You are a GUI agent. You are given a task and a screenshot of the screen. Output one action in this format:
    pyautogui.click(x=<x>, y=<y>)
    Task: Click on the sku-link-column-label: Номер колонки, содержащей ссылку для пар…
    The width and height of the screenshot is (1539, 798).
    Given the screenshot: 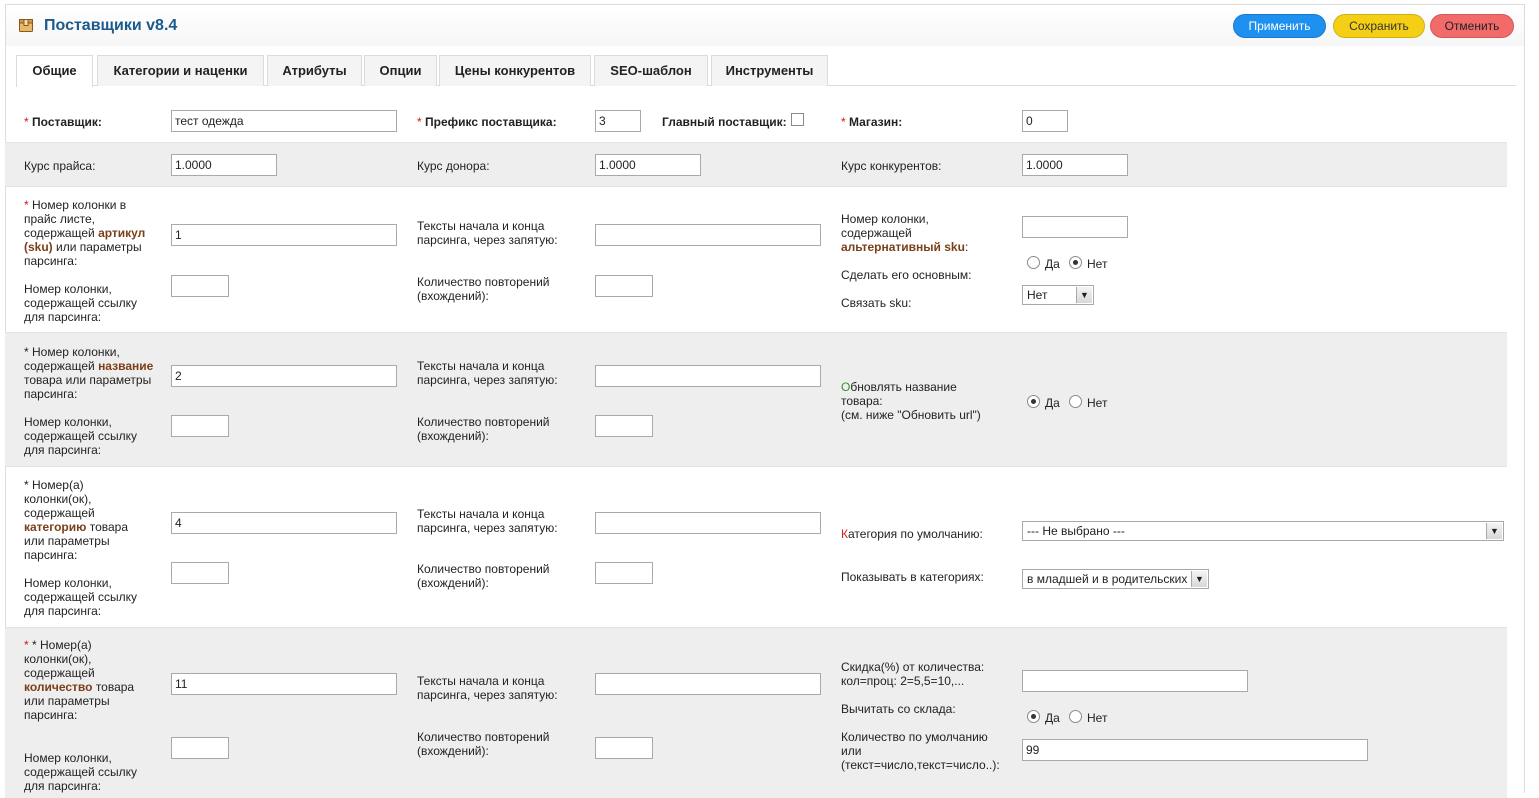 What is the action you would take?
    pyautogui.click(x=81, y=303)
    